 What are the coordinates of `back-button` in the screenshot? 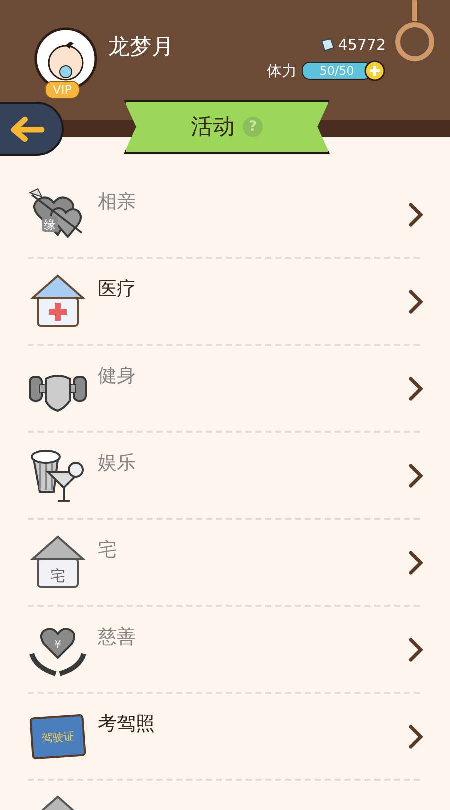 It's located at (32, 129).